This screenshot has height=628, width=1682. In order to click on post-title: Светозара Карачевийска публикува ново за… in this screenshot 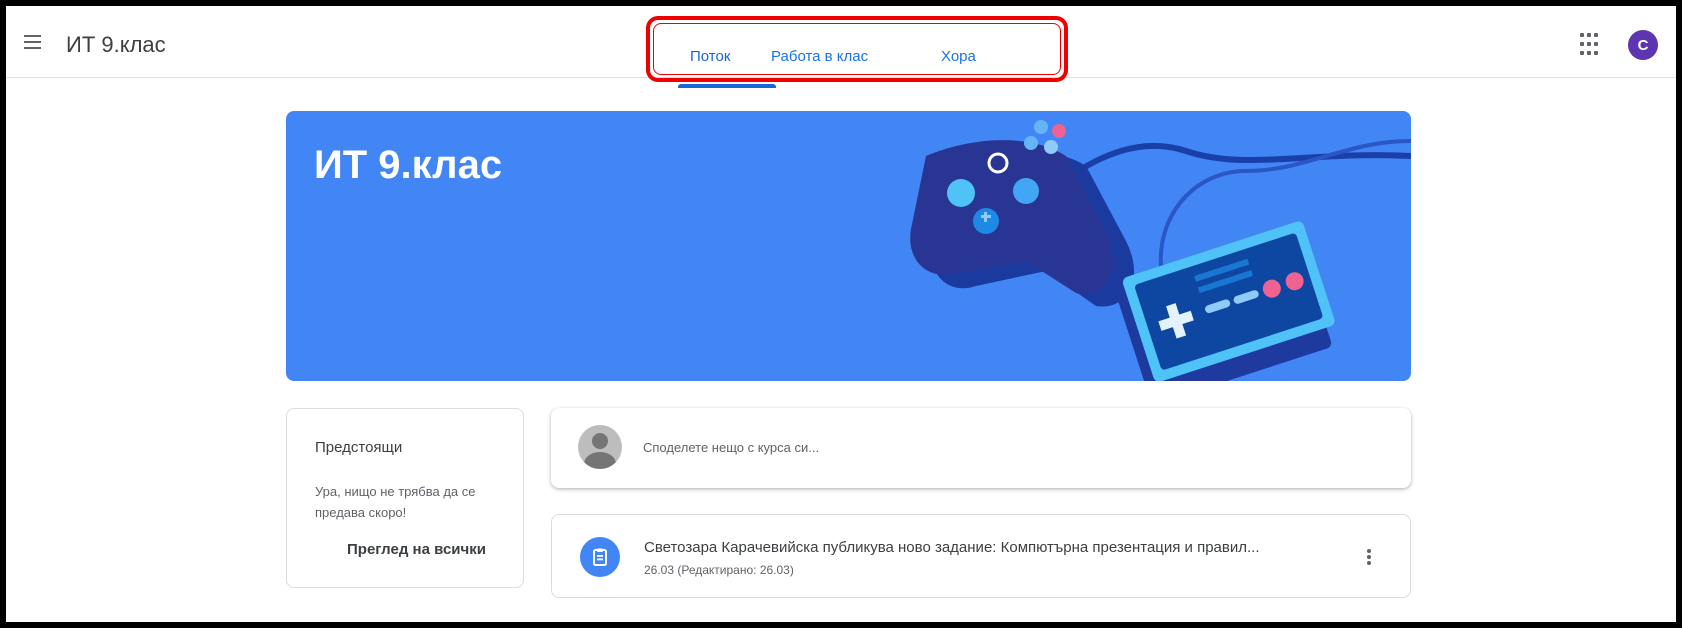, I will do `click(952, 547)`.